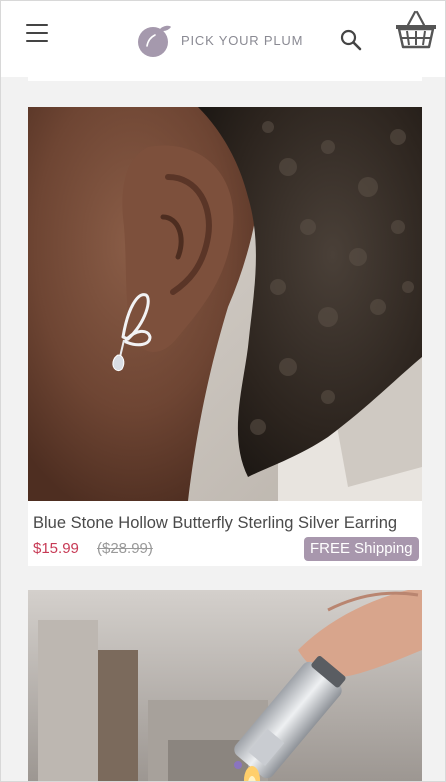 This screenshot has height=782, width=446. I want to click on search-icon, so click(351, 40).